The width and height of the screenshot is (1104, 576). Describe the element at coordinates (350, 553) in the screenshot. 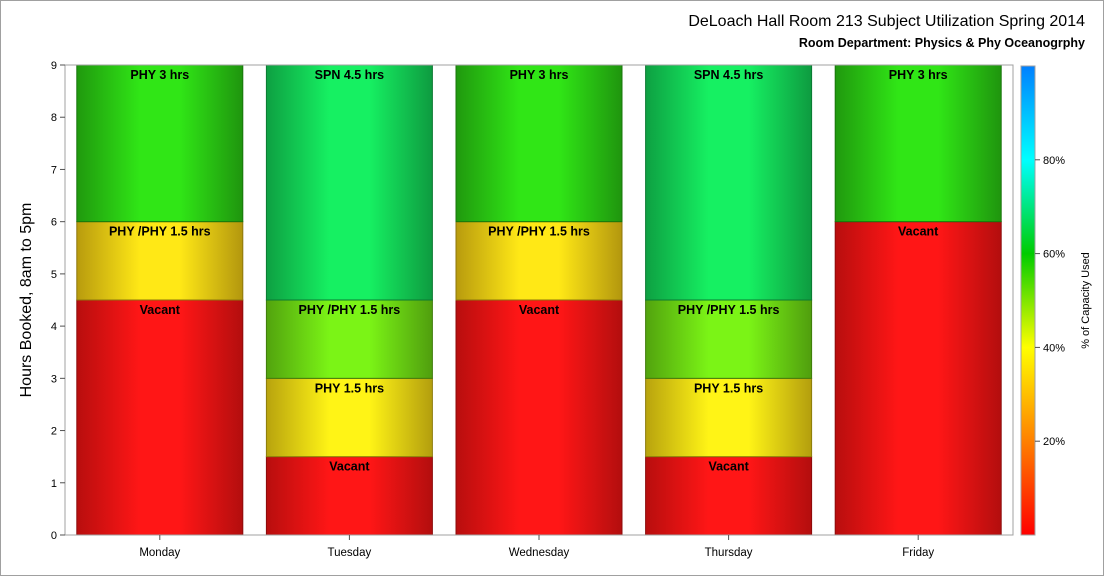

I see `x-tick-label: Tuesday` at that location.